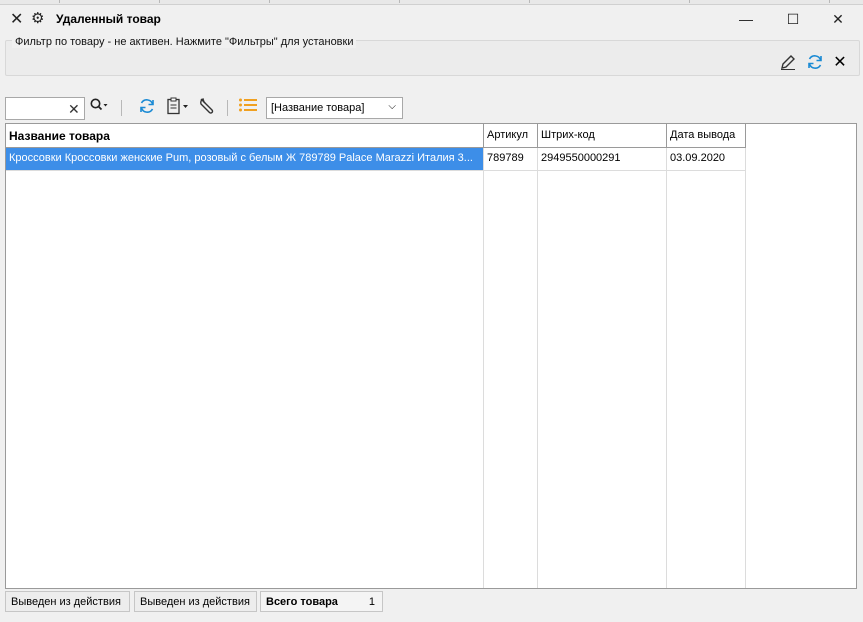 Image resolution: width=863 pixels, height=622 pixels. What do you see at coordinates (39, 19) in the screenshot?
I see `gear-icon: ⚙` at bounding box center [39, 19].